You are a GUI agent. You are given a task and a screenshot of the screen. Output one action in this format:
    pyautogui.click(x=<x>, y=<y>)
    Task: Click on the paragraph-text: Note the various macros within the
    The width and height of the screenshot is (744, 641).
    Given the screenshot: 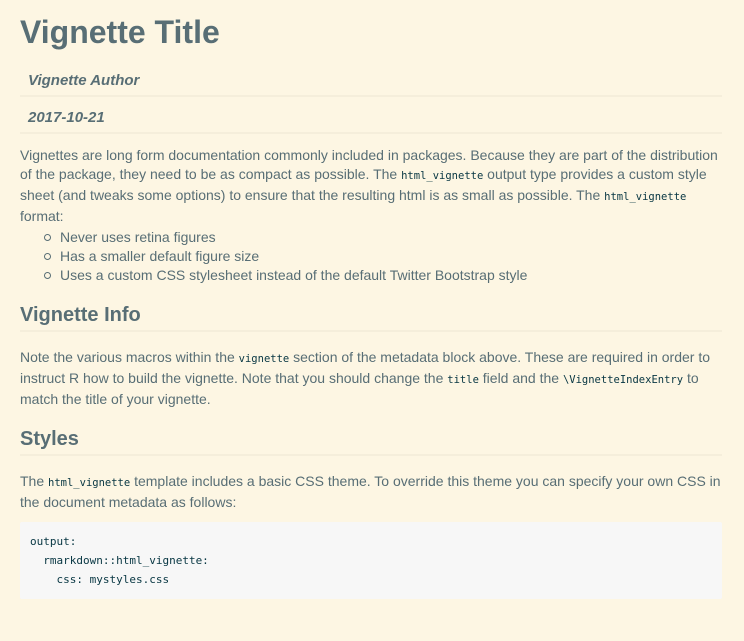 What is the action you would take?
    pyautogui.click(x=129, y=357)
    